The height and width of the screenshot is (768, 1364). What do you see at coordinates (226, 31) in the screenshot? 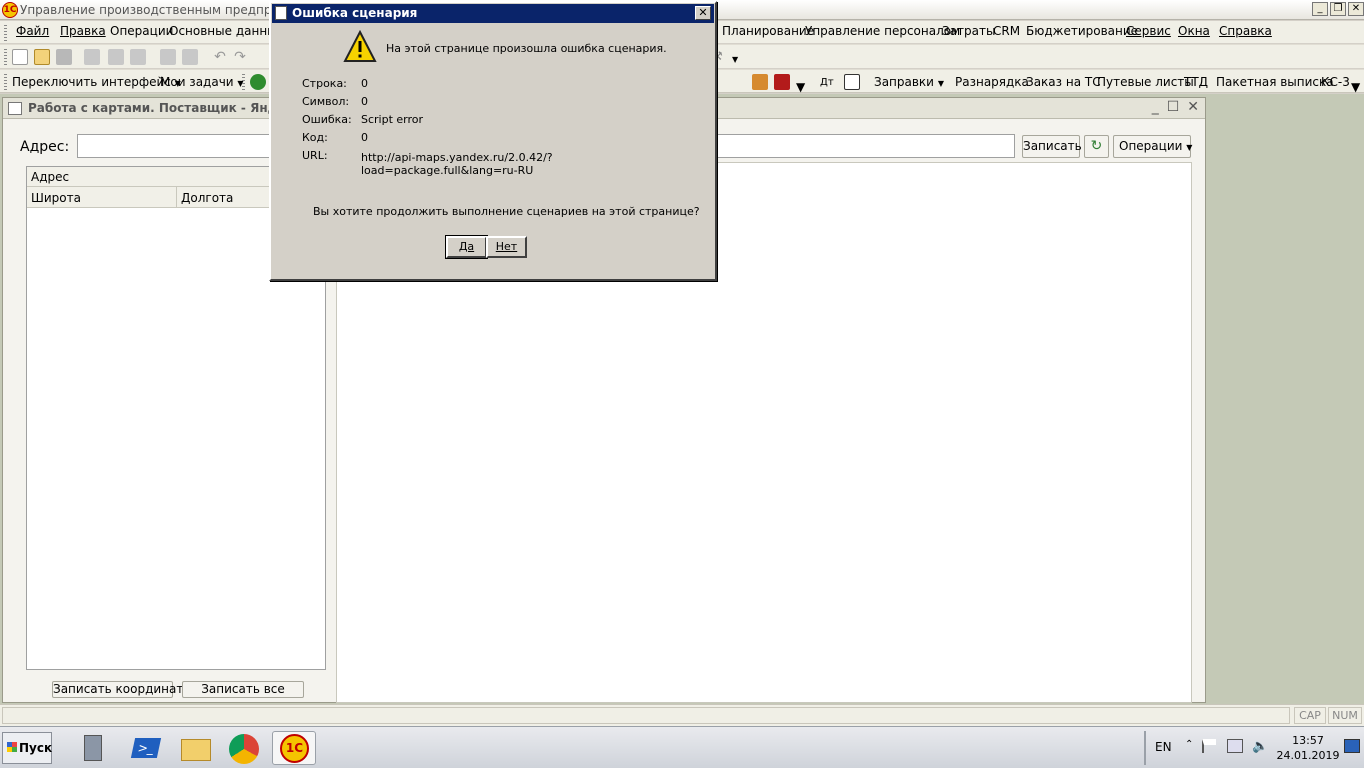
I see `menu-main-data: Основные данные` at bounding box center [226, 31].